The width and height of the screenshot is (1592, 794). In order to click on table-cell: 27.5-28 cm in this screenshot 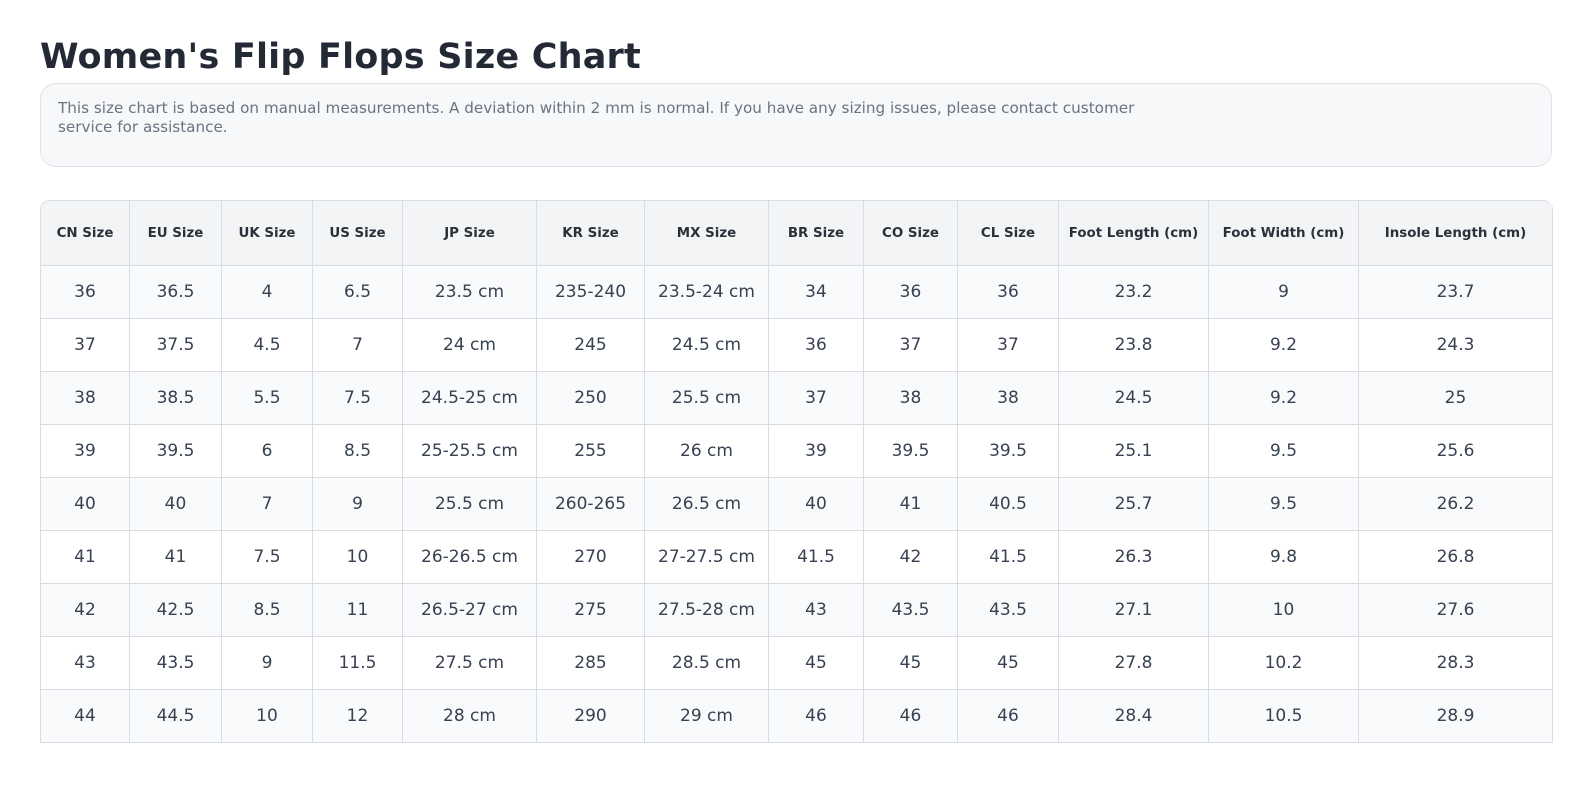, I will do `click(707, 610)`.